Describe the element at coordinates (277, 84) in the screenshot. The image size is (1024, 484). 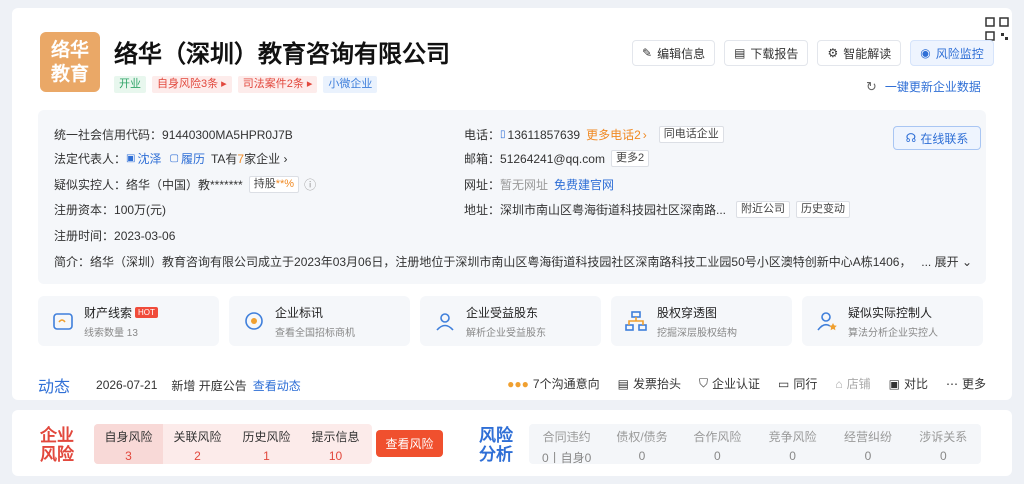
I see `judicial-case-tag: 司法案件2条 ▸` at that location.